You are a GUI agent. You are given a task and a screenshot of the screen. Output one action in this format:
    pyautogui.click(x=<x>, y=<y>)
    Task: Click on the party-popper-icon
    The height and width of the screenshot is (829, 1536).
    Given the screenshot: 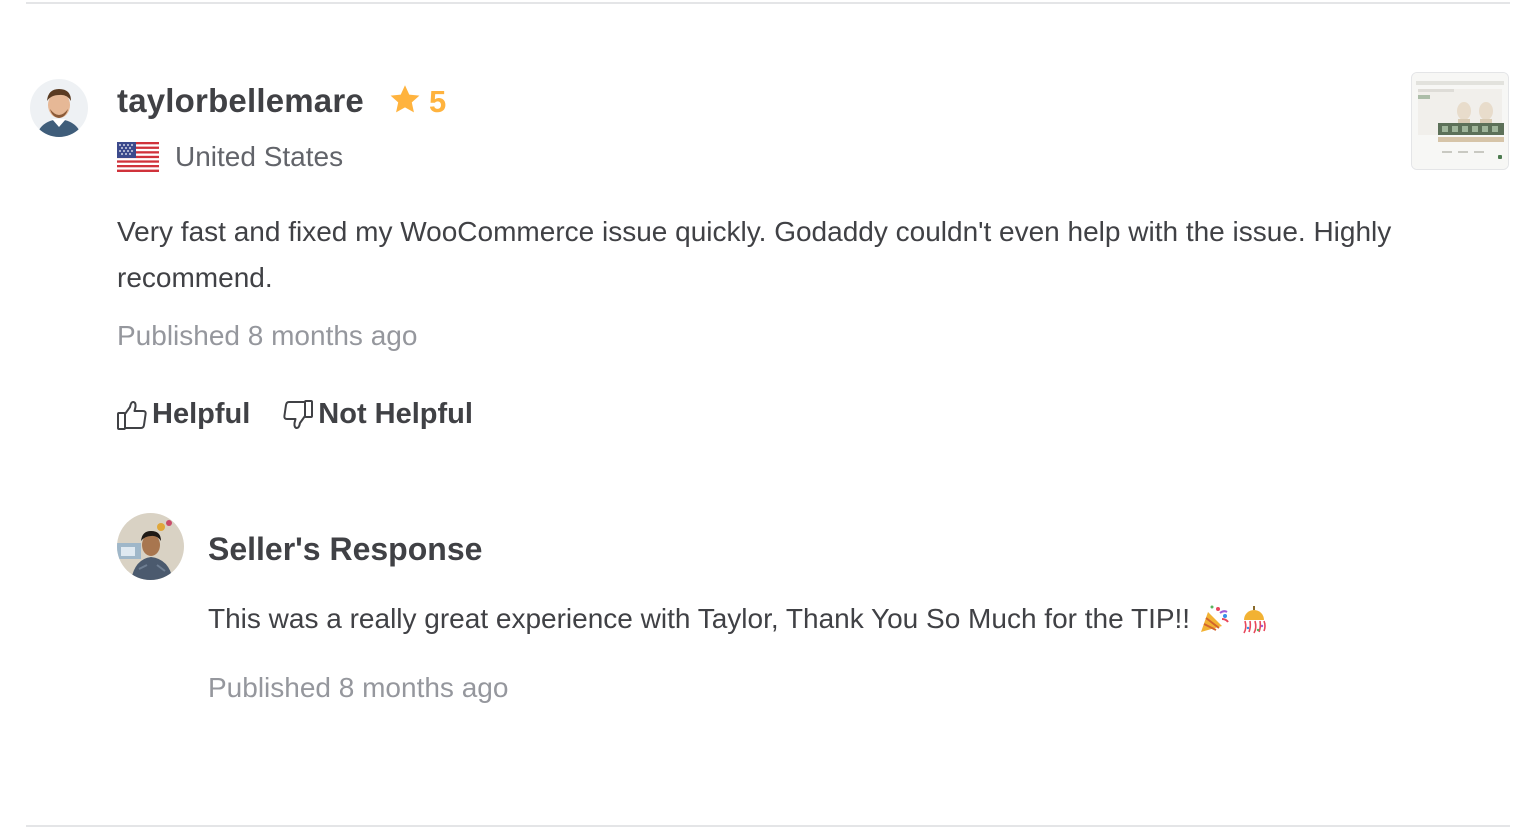 What is the action you would take?
    pyautogui.click(x=1214, y=619)
    